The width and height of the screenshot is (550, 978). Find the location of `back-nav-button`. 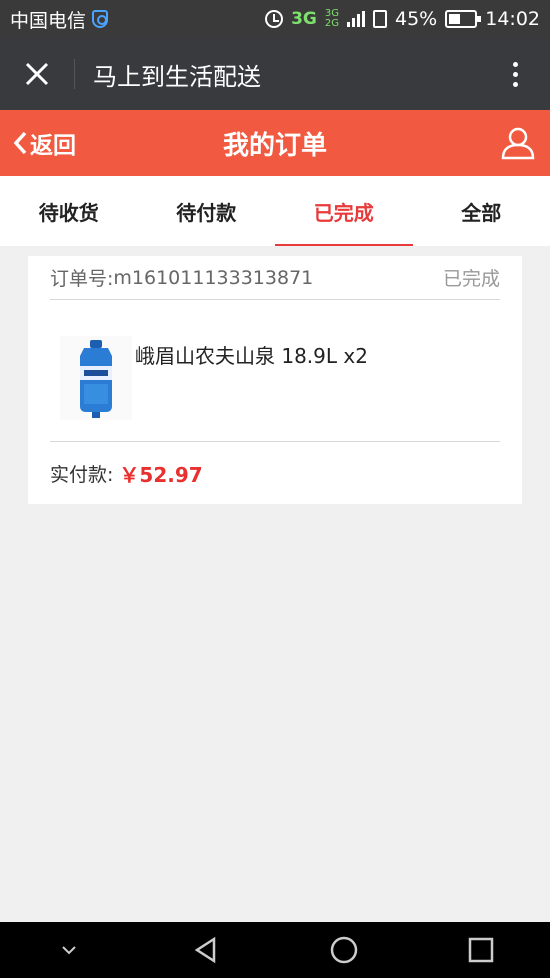

back-nav-button is located at coordinates (206, 950).